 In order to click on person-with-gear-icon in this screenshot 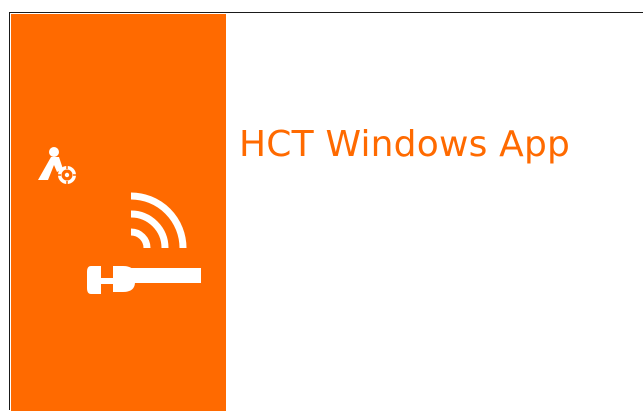, I will do `click(57, 165)`.